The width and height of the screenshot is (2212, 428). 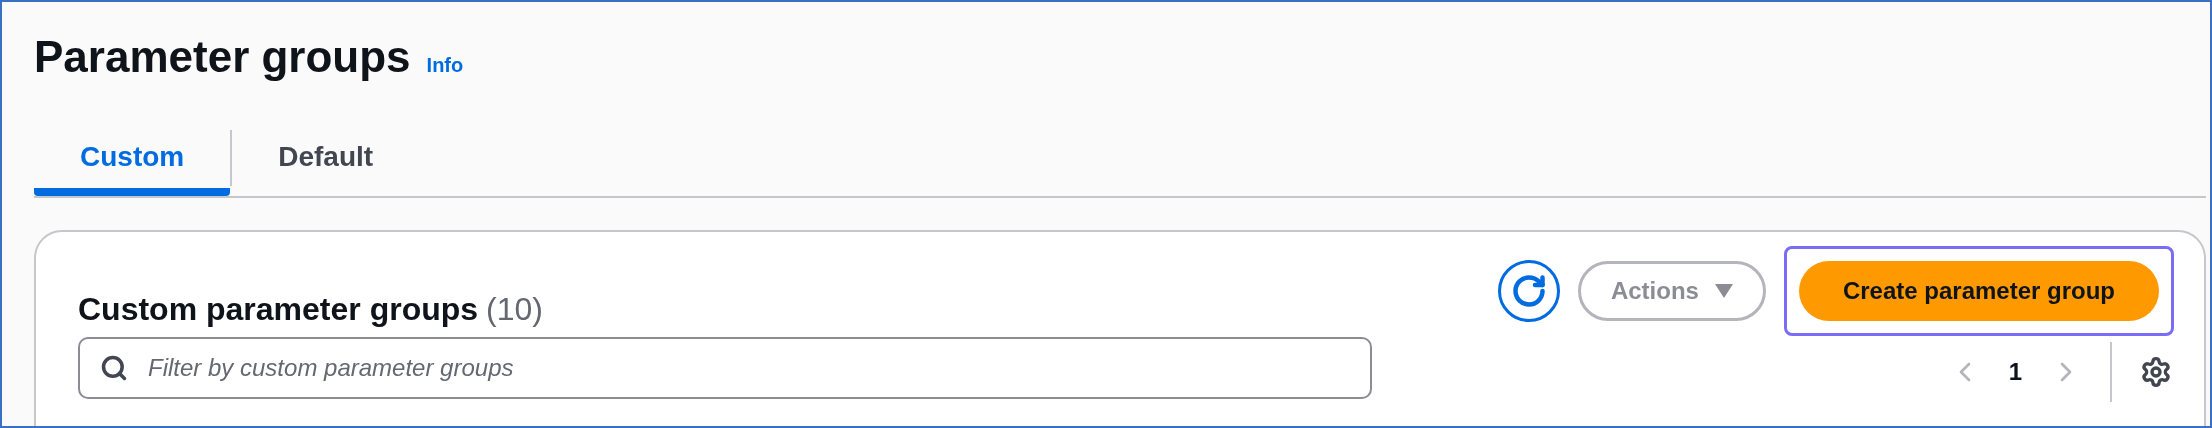 I want to click on page-title: Parameter groups, so click(x=222, y=57).